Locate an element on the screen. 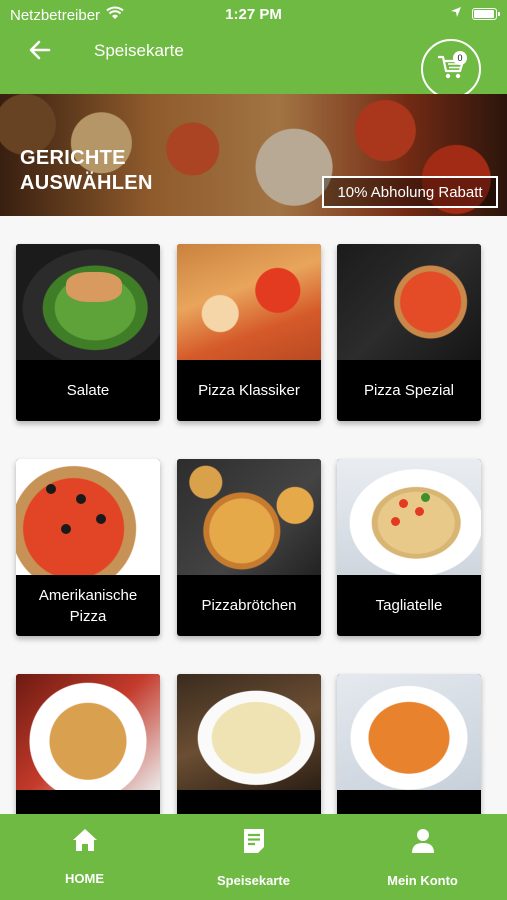  category-card-pizzabroetchen: Pizzabrötchen is located at coordinates (249, 547).